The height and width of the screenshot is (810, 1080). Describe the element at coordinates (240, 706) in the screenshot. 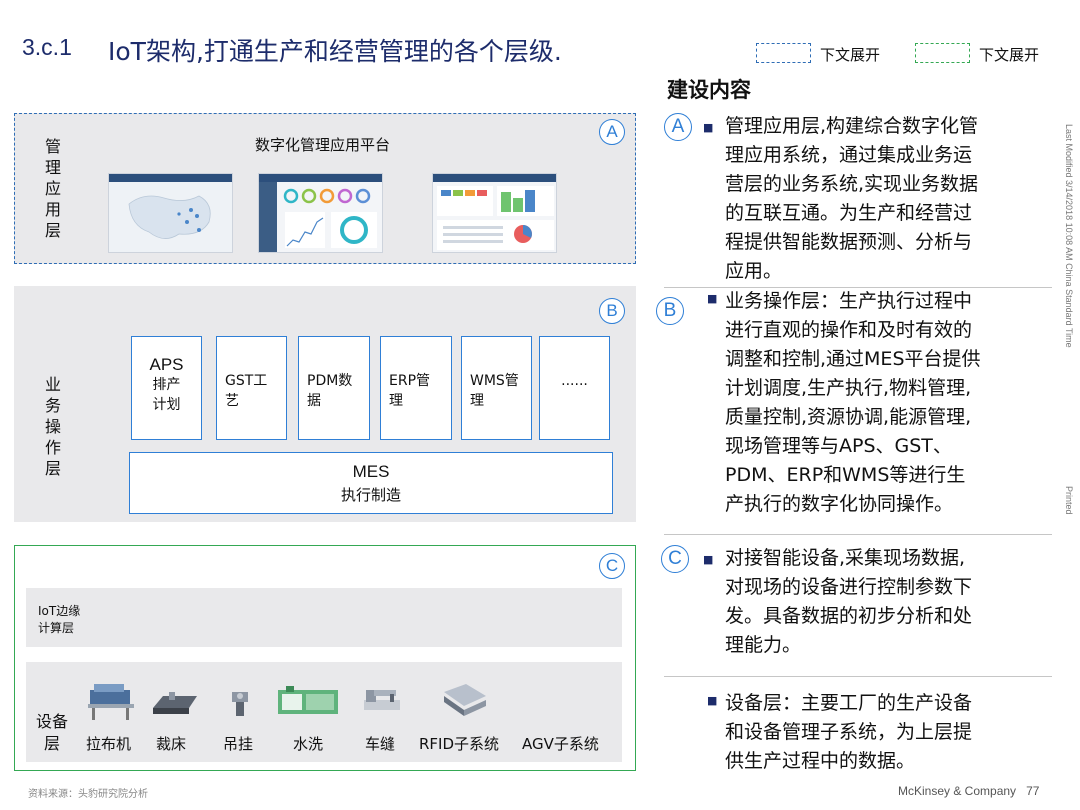

I see `hanging-system-image` at that location.